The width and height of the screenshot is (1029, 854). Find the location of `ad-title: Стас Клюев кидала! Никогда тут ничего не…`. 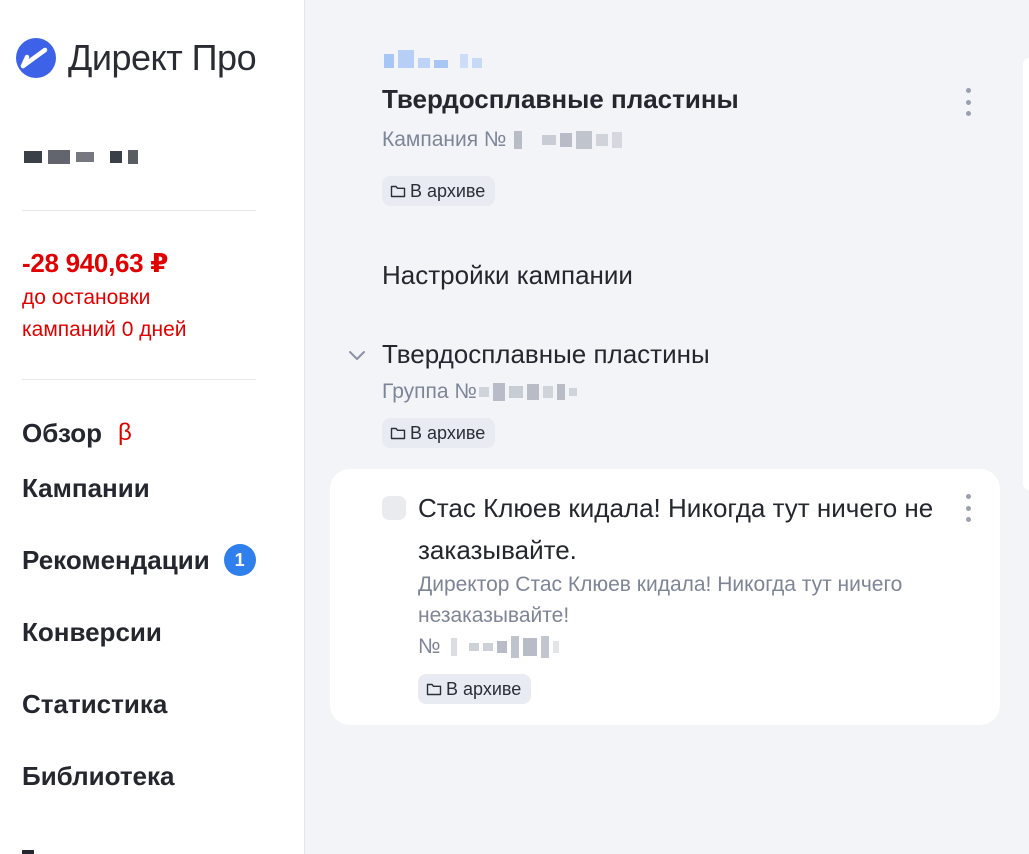

ad-title: Стас Клюев кидала! Никогда тут ничего не… is located at coordinates (678, 529).